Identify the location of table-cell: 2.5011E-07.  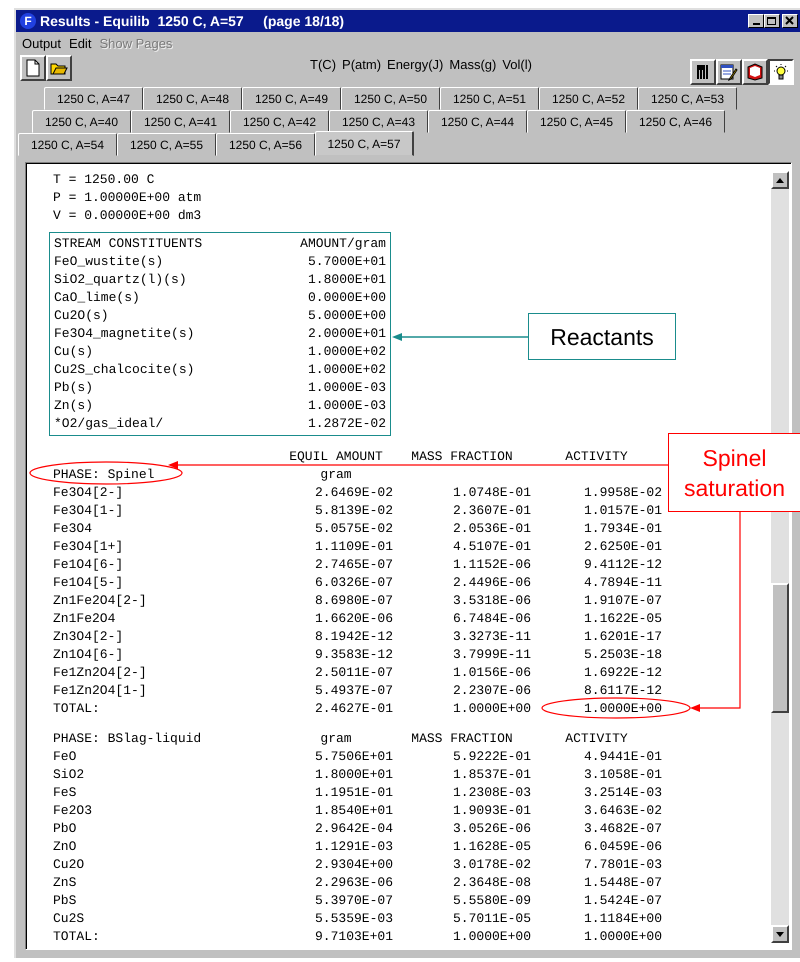
(353, 673).